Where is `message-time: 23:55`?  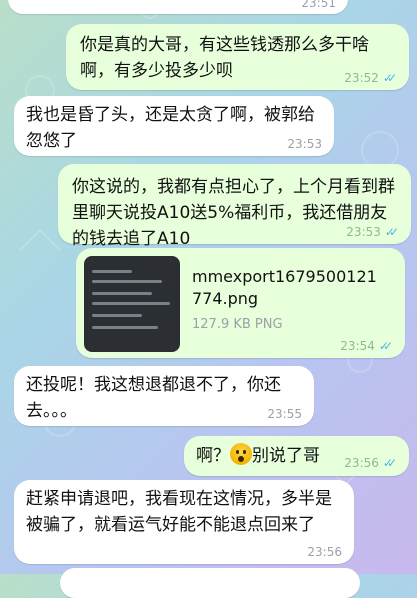
message-time: 23:55 is located at coordinates (284, 414).